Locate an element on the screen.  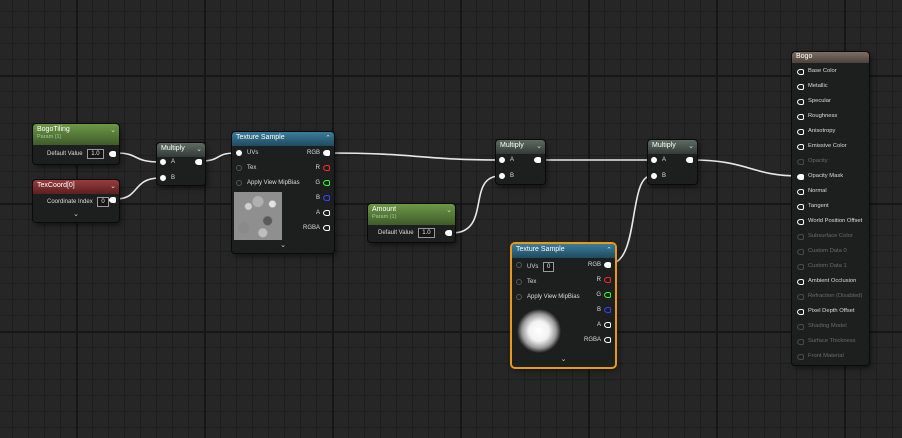
multiply-node-3: Multiply ⌄ A B is located at coordinates (672, 162).